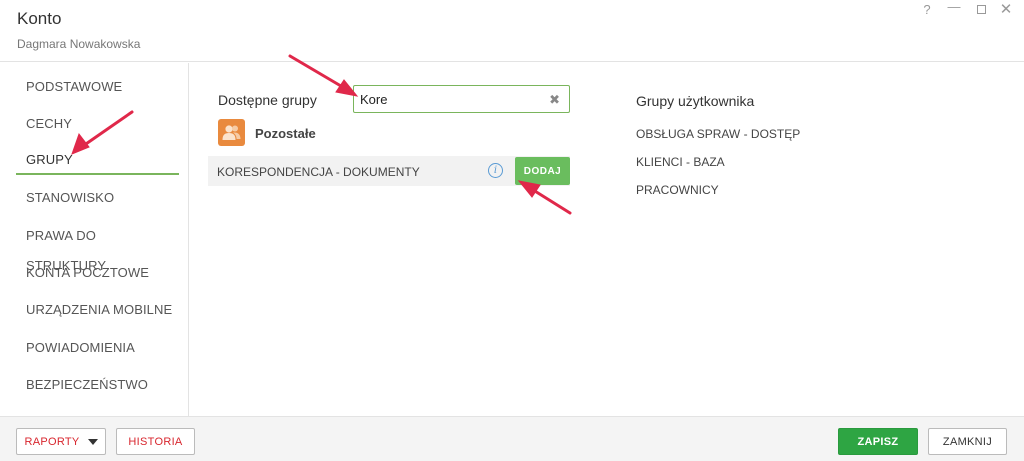  I want to click on sidebar-item-stanowisko: STANOWISKO, so click(97, 198).